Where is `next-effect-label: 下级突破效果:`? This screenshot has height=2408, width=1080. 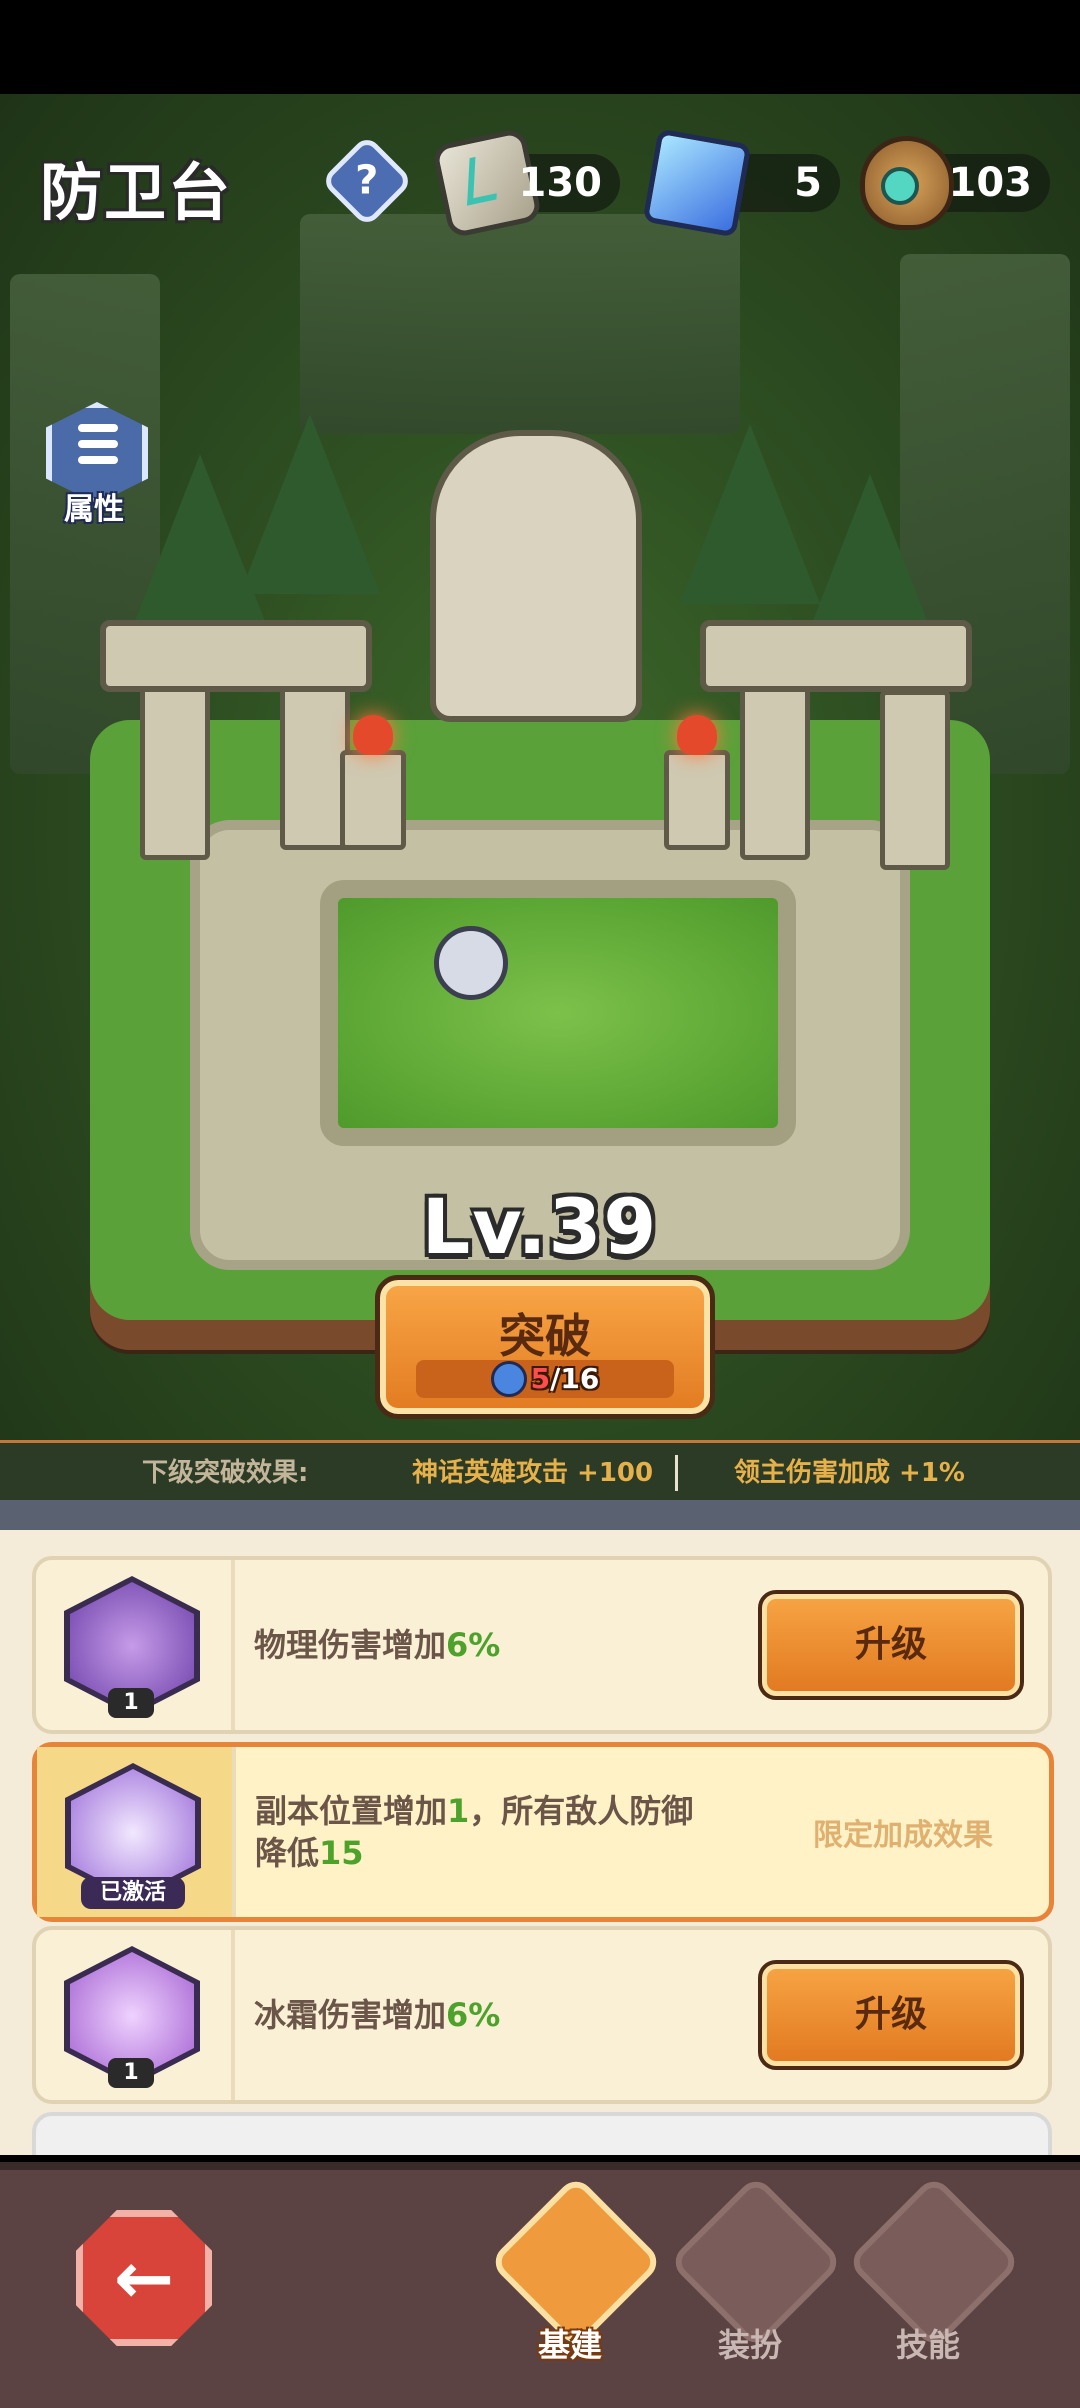 next-effect-label: 下级突破效果: is located at coordinates (225, 1473).